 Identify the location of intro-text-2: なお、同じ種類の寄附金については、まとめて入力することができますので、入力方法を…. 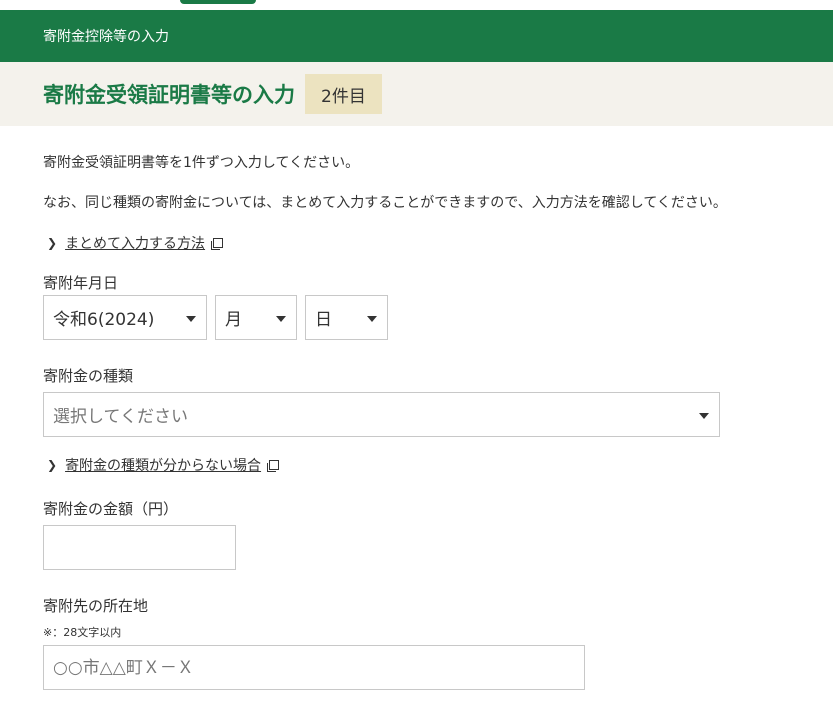
(385, 203).